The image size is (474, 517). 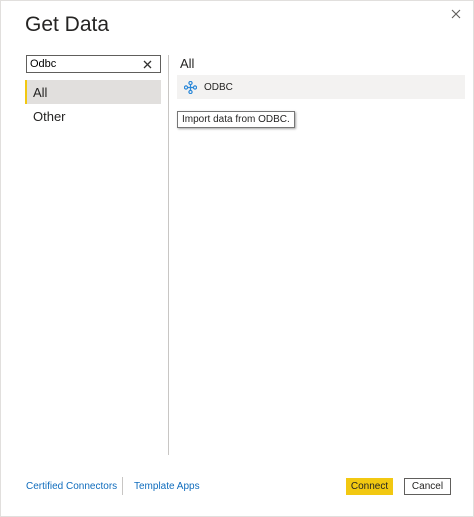 What do you see at coordinates (427, 486) in the screenshot?
I see `cancel-button: Cancel` at bounding box center [427, 486].